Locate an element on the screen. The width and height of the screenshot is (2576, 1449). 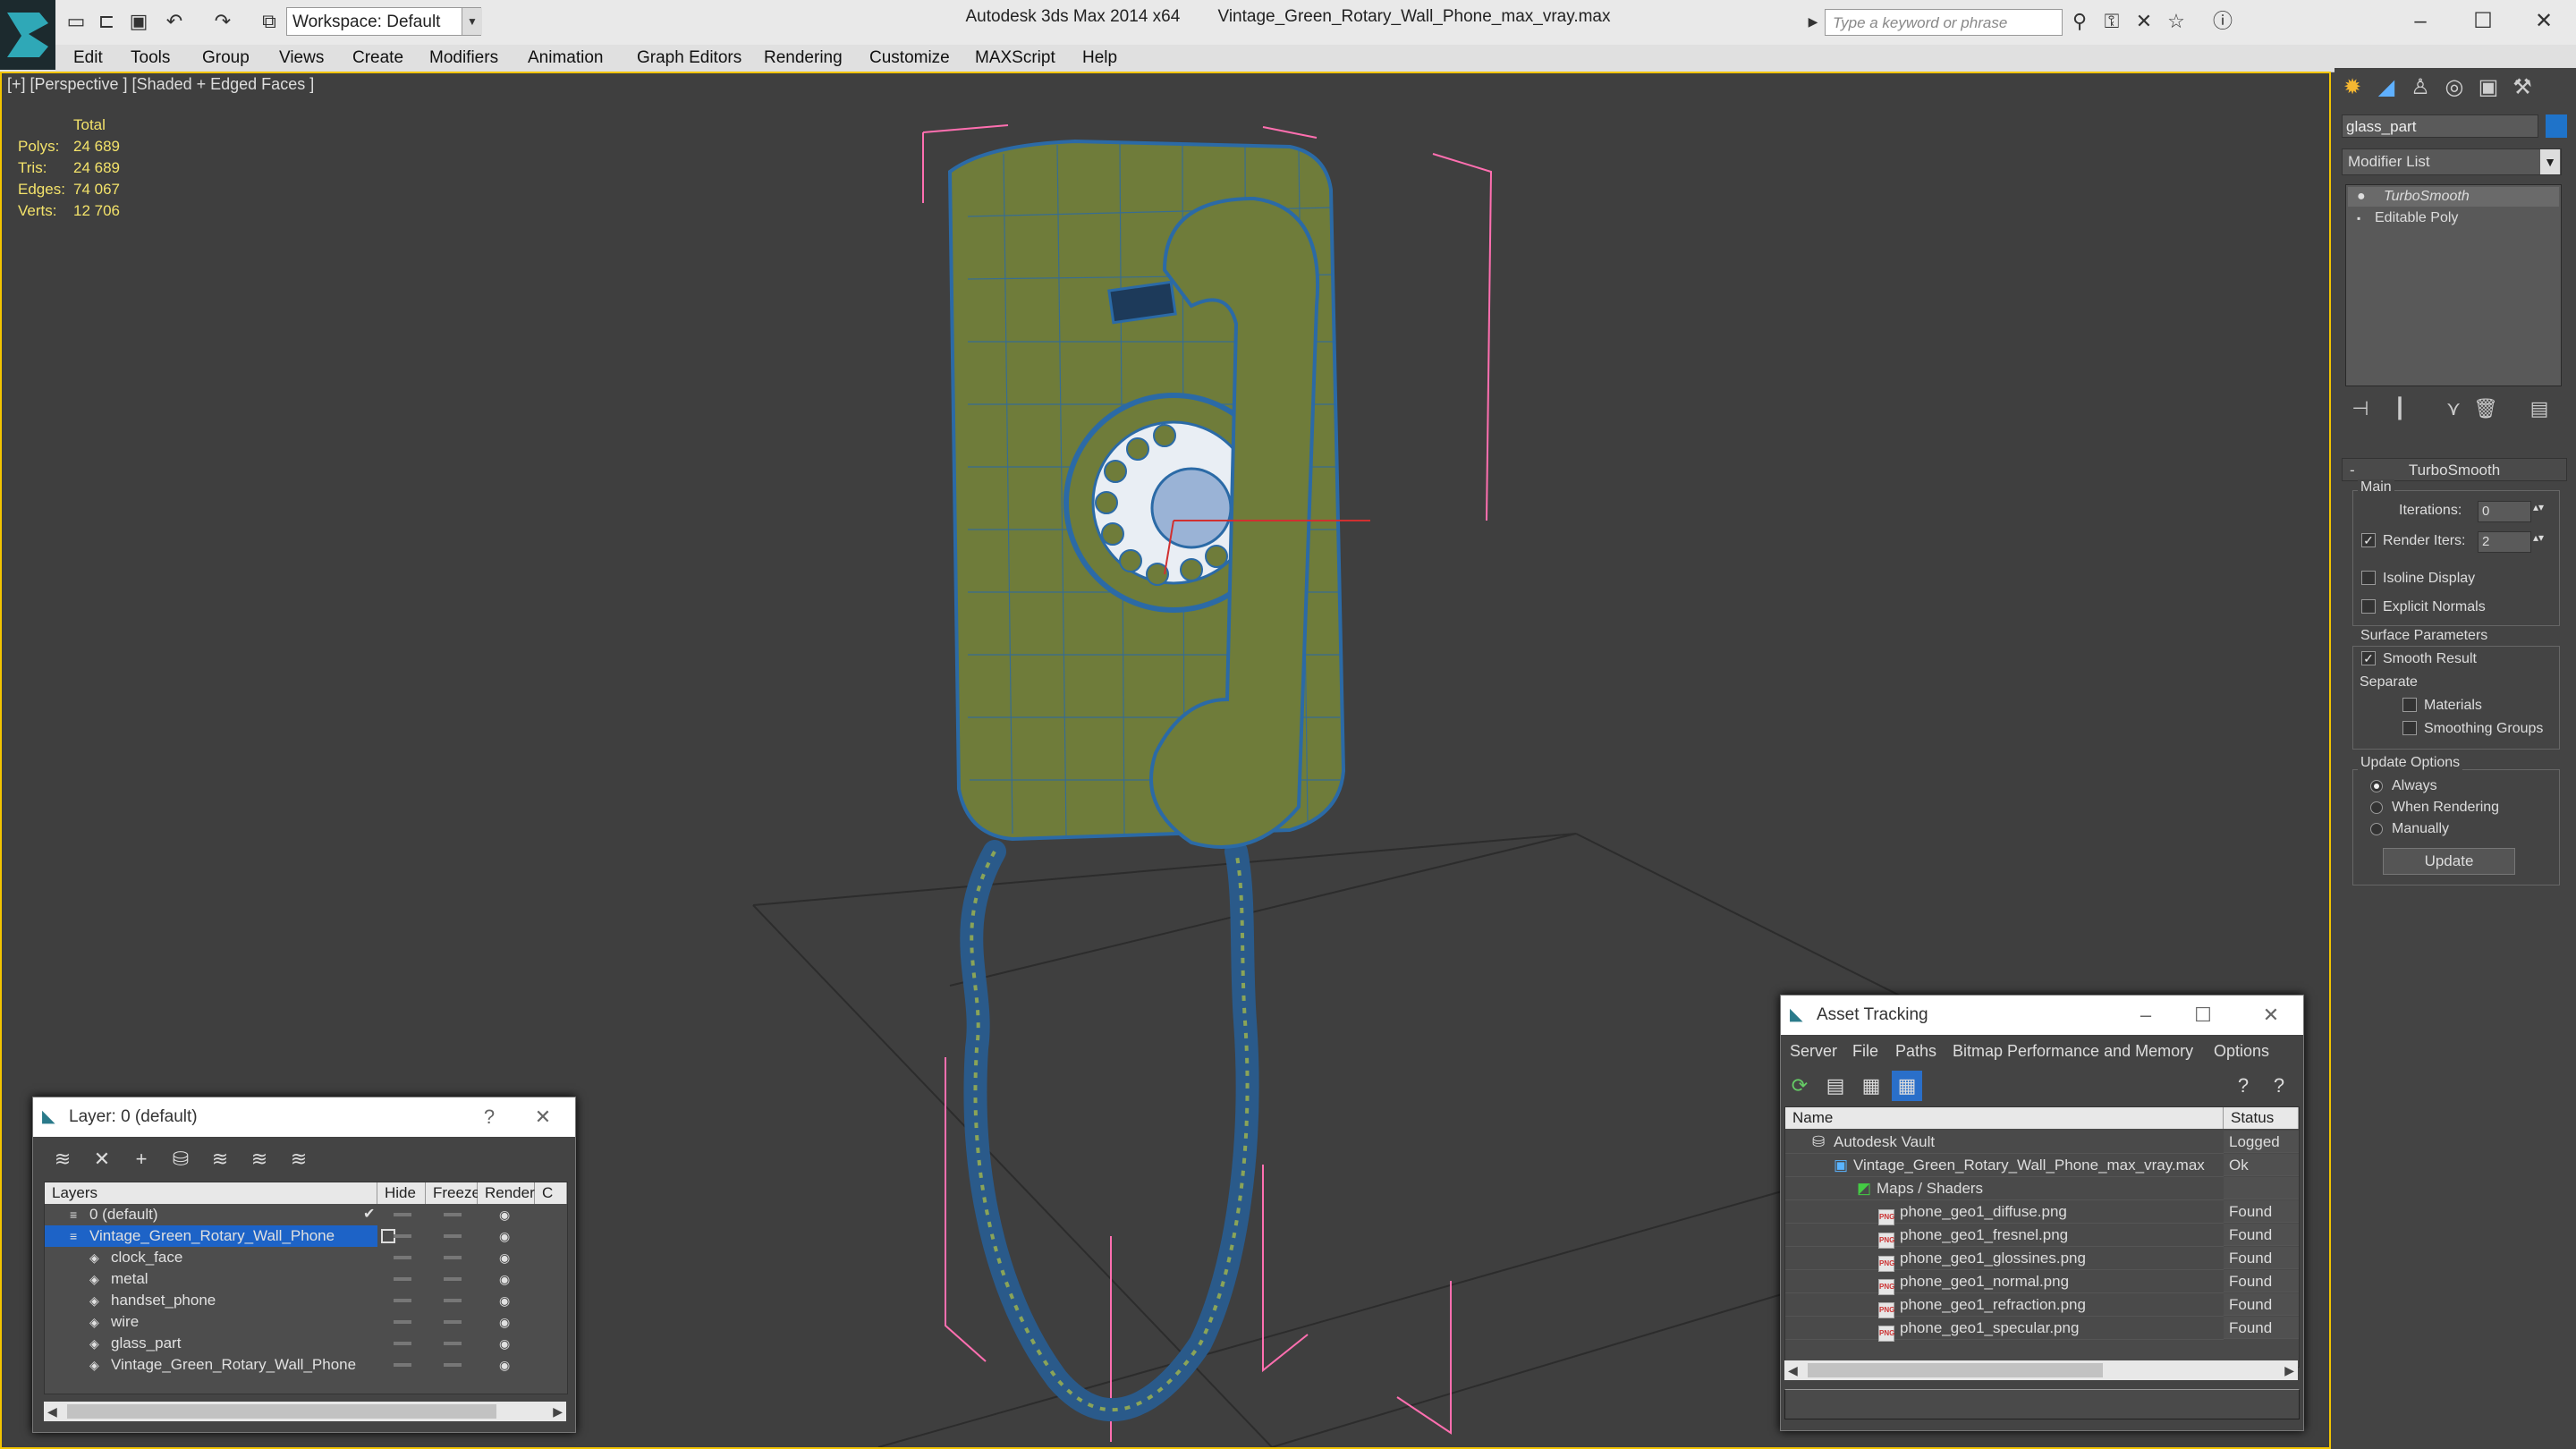
utilities-tab-icon: ⚒ is located at coordinates (2522, 88).